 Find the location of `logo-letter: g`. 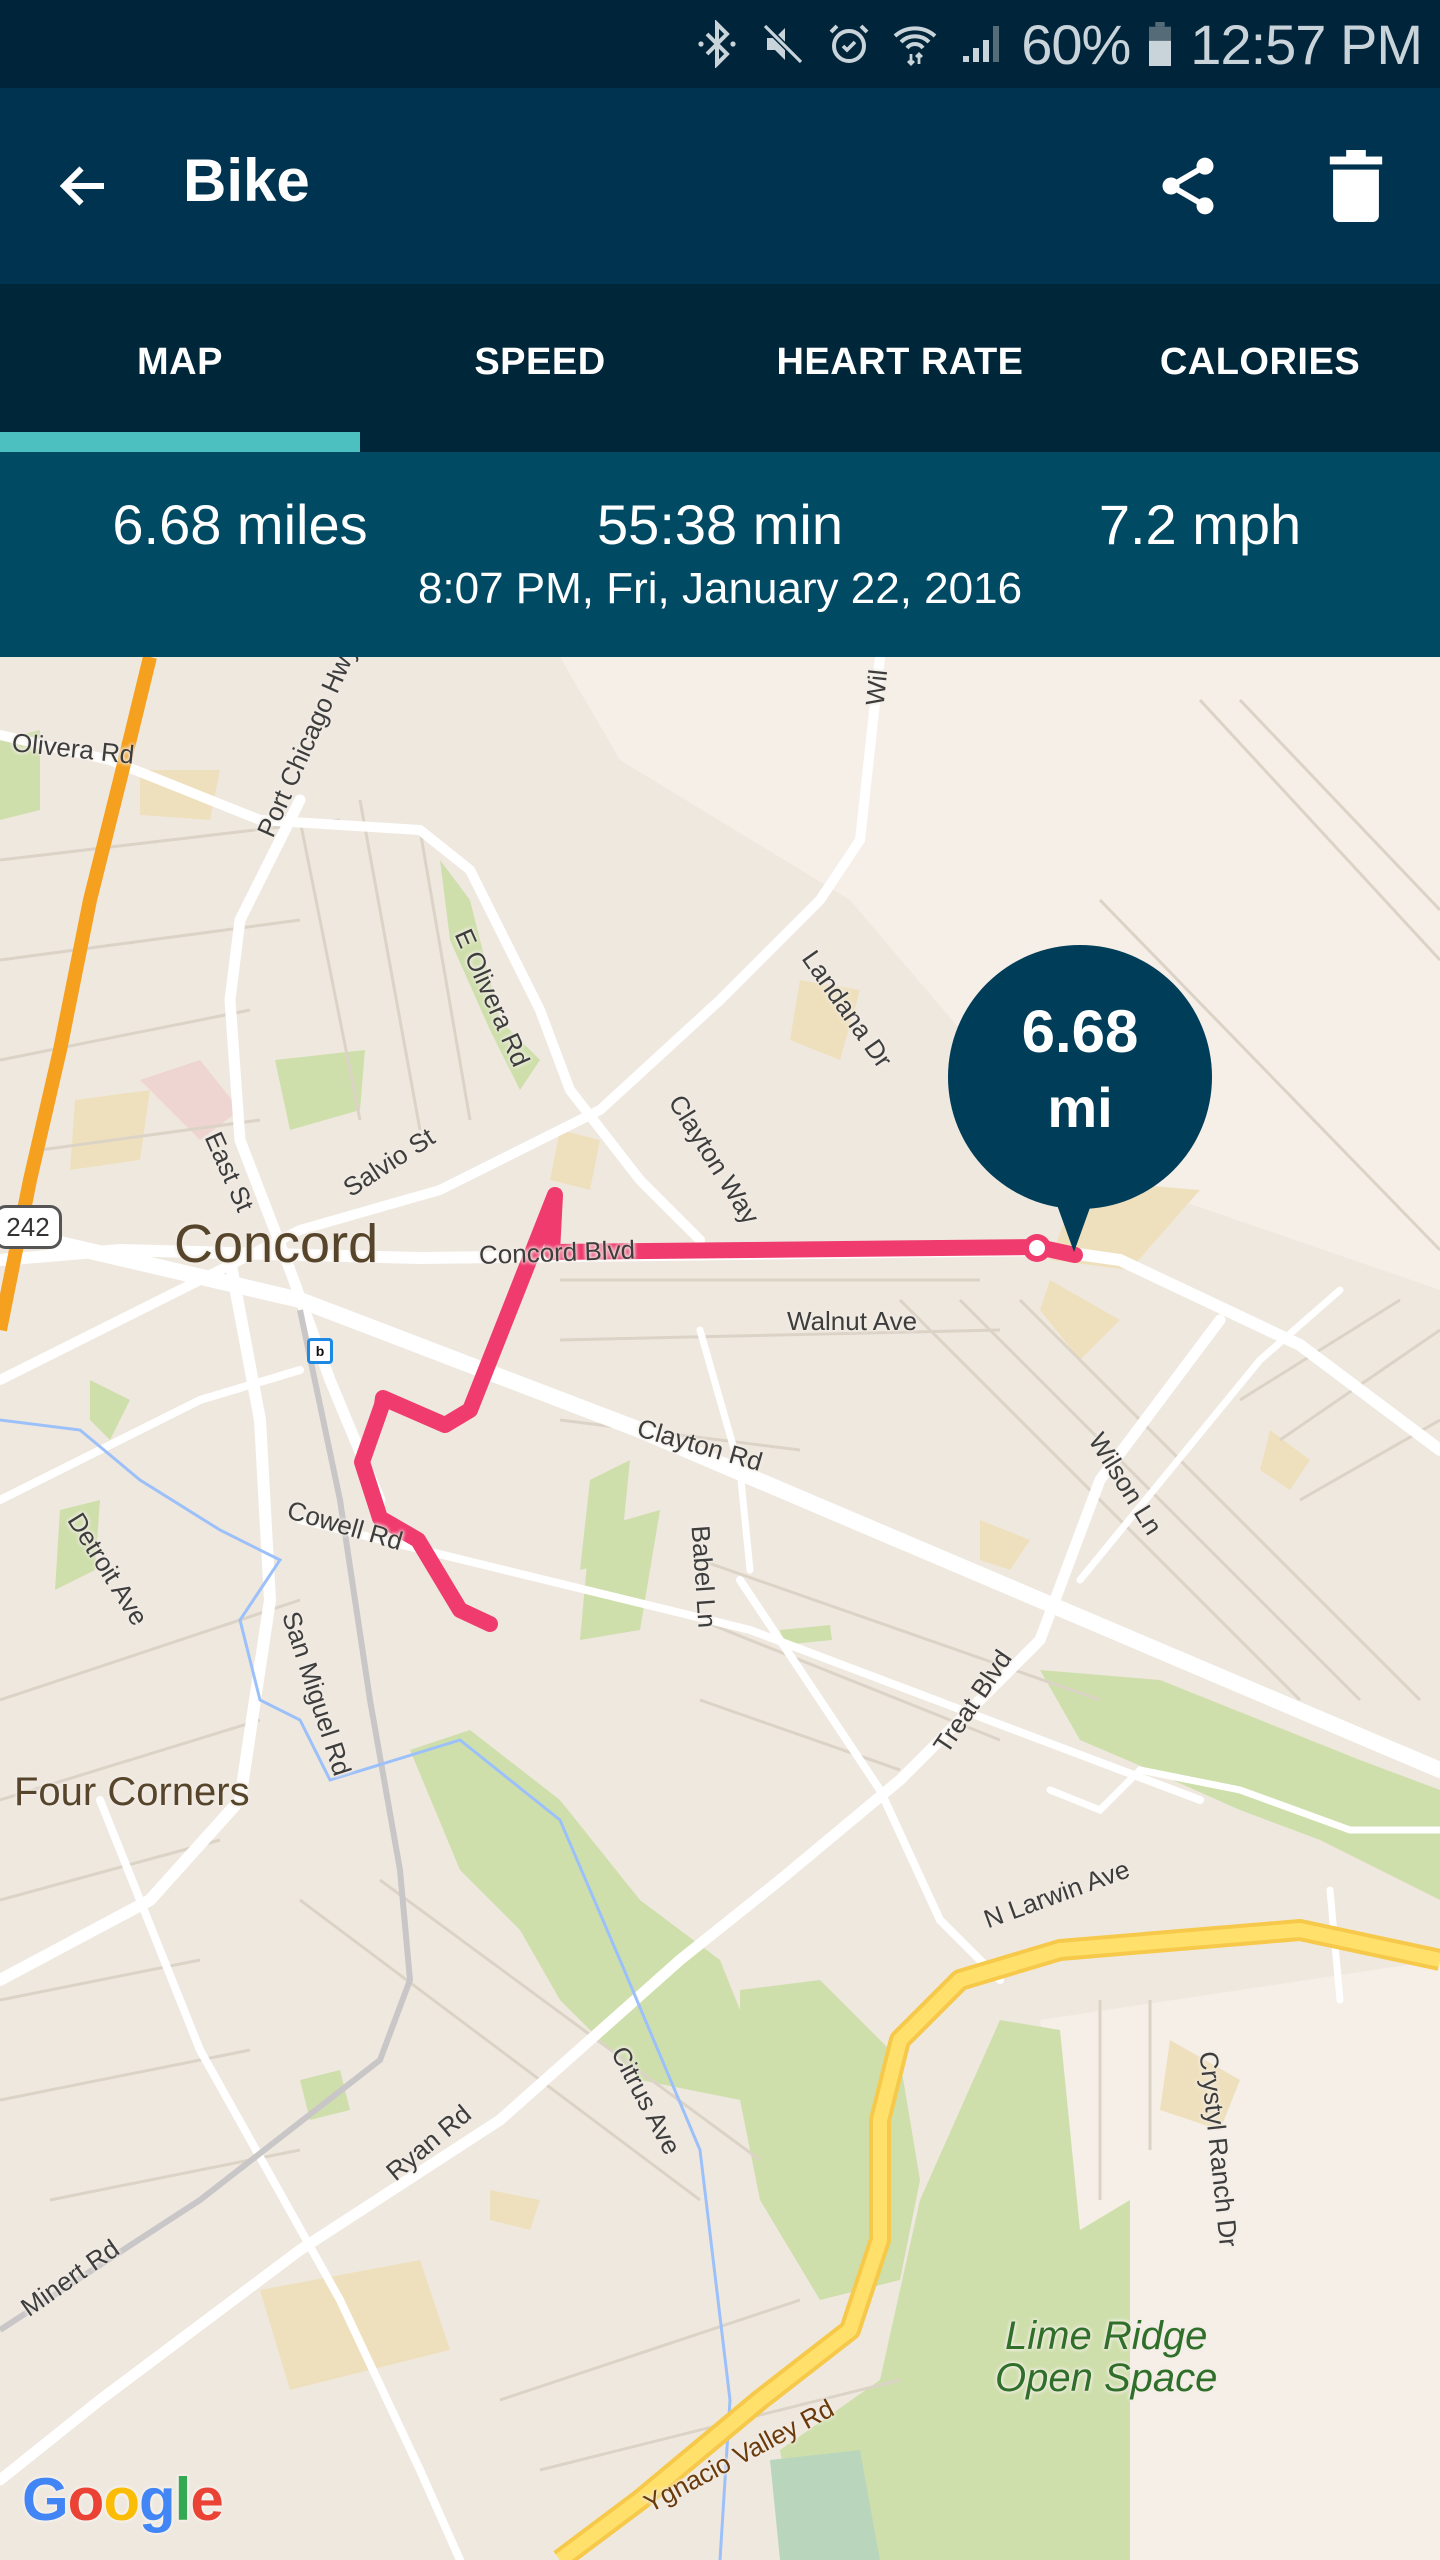

logo-letter: g is located at coordinates (157, 2499).